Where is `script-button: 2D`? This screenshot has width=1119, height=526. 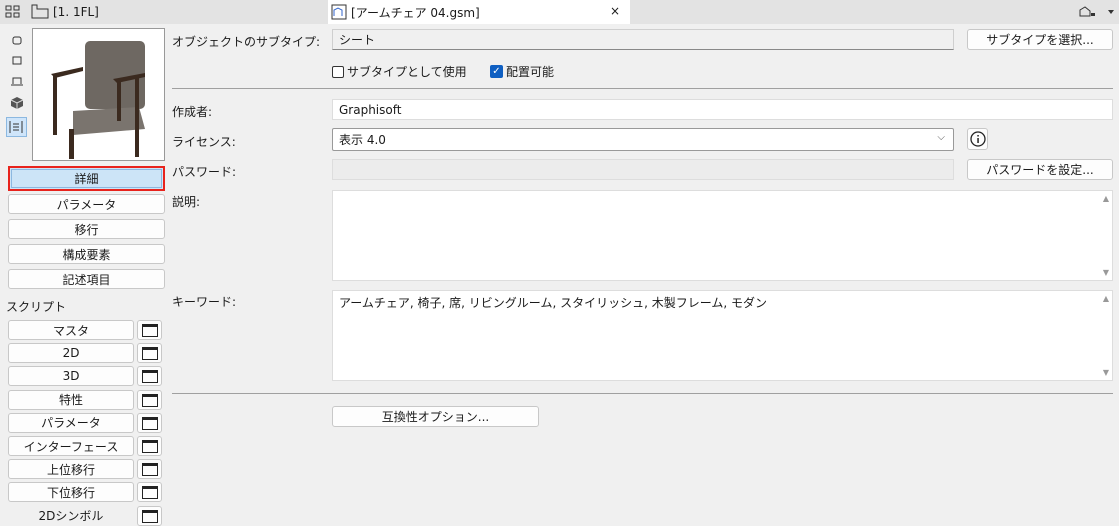 script-button: 2D is located at coordinates (71, 353).